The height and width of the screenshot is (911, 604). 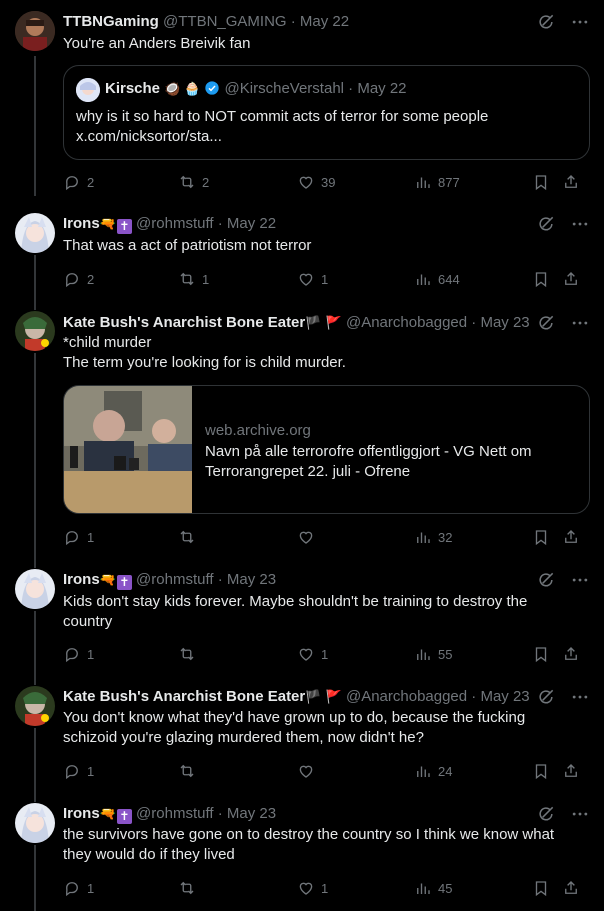 I want to click on retweet-button: 1, so click(x=193, y=279).